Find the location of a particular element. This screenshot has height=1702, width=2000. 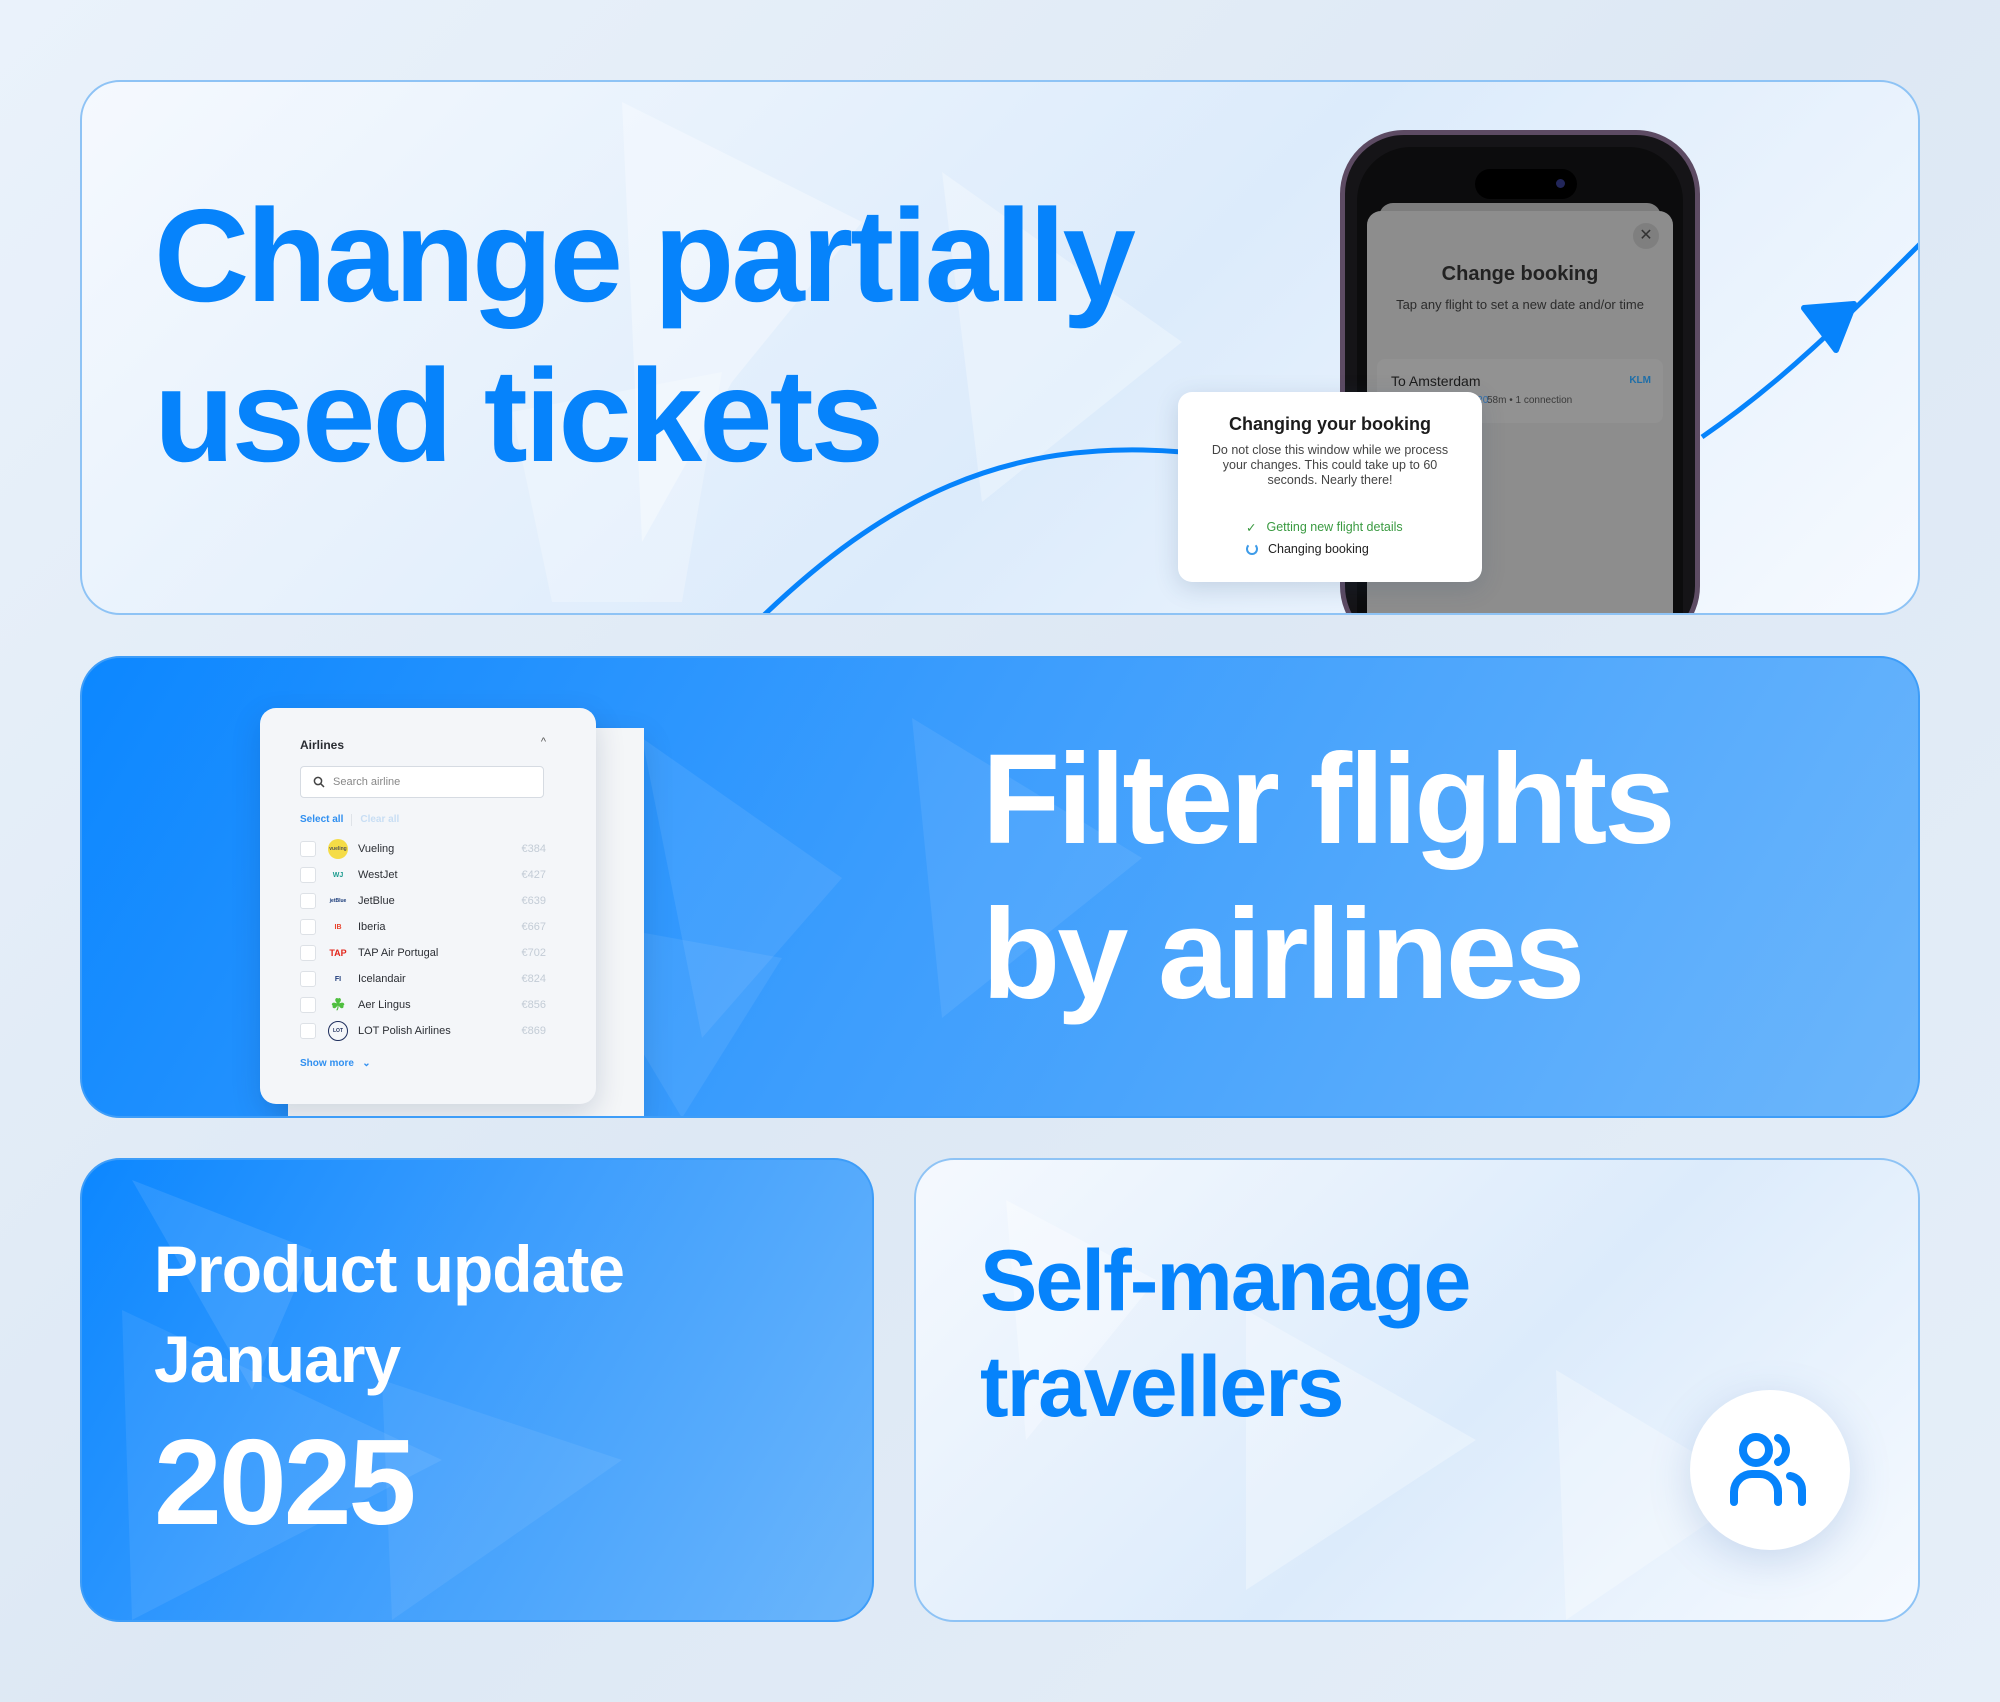

show-more-link: Show more ⌄ is located at coordinates (335, 1063).